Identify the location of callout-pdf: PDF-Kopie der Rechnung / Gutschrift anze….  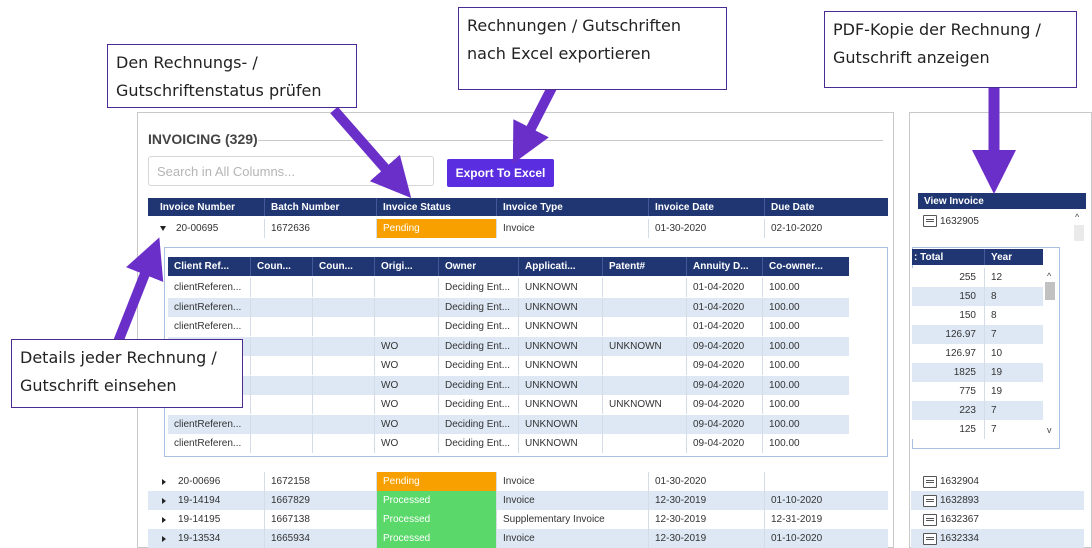
(950, 49).